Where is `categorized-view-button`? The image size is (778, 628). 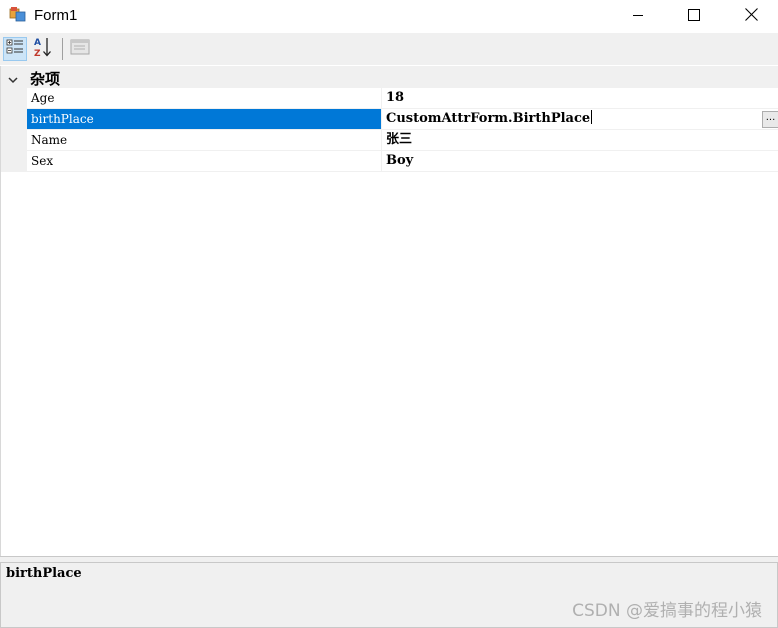
categorized-view-button is located at coordinates (15, 49).